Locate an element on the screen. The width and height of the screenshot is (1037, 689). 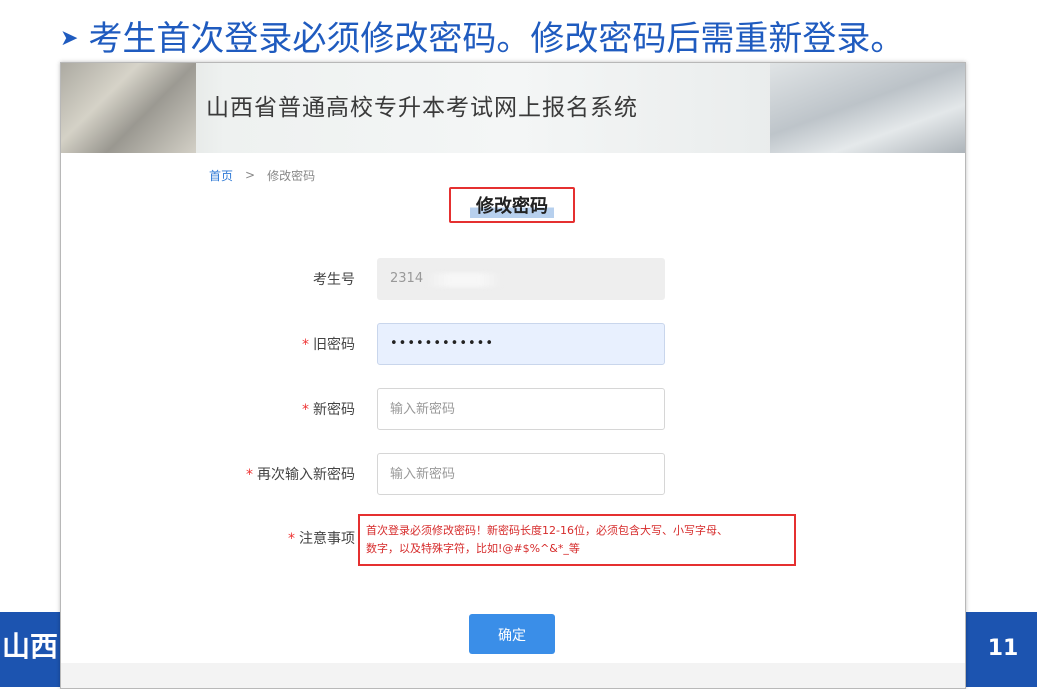
breadcrumb-current: 修改密码 is located at coordinates (291, 175).